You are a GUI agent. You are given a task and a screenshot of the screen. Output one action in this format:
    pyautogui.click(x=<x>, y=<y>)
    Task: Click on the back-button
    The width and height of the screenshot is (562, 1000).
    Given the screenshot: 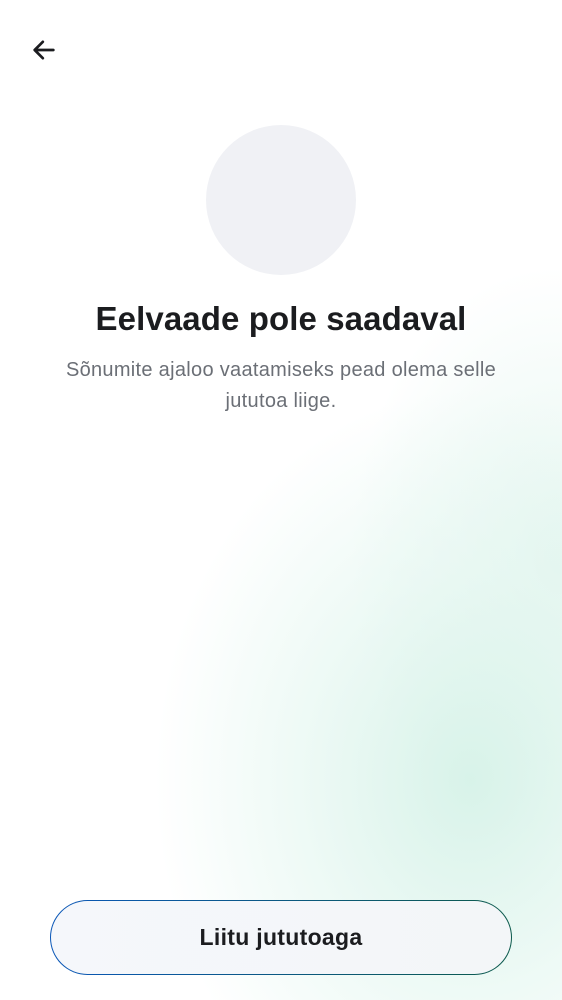 What is the action you would take?
    pyautogui.click(x=44, y=50)
    